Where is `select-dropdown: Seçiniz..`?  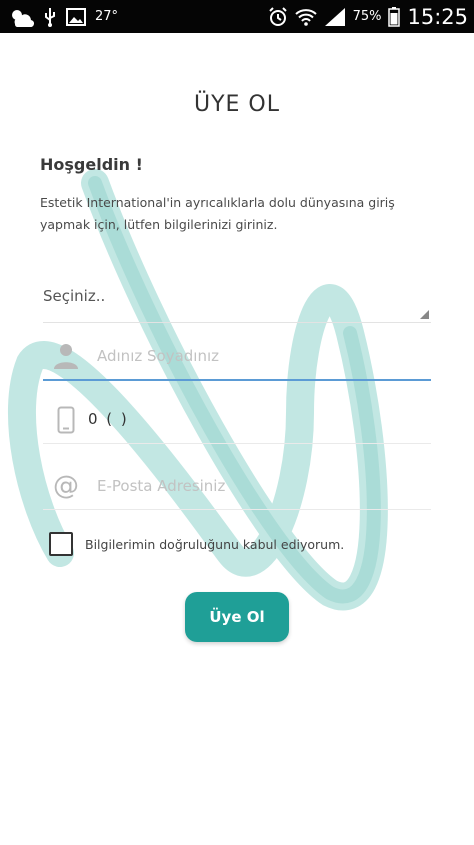 select-dropdown: Seçiniz.. is located at coordinates (237, 302).